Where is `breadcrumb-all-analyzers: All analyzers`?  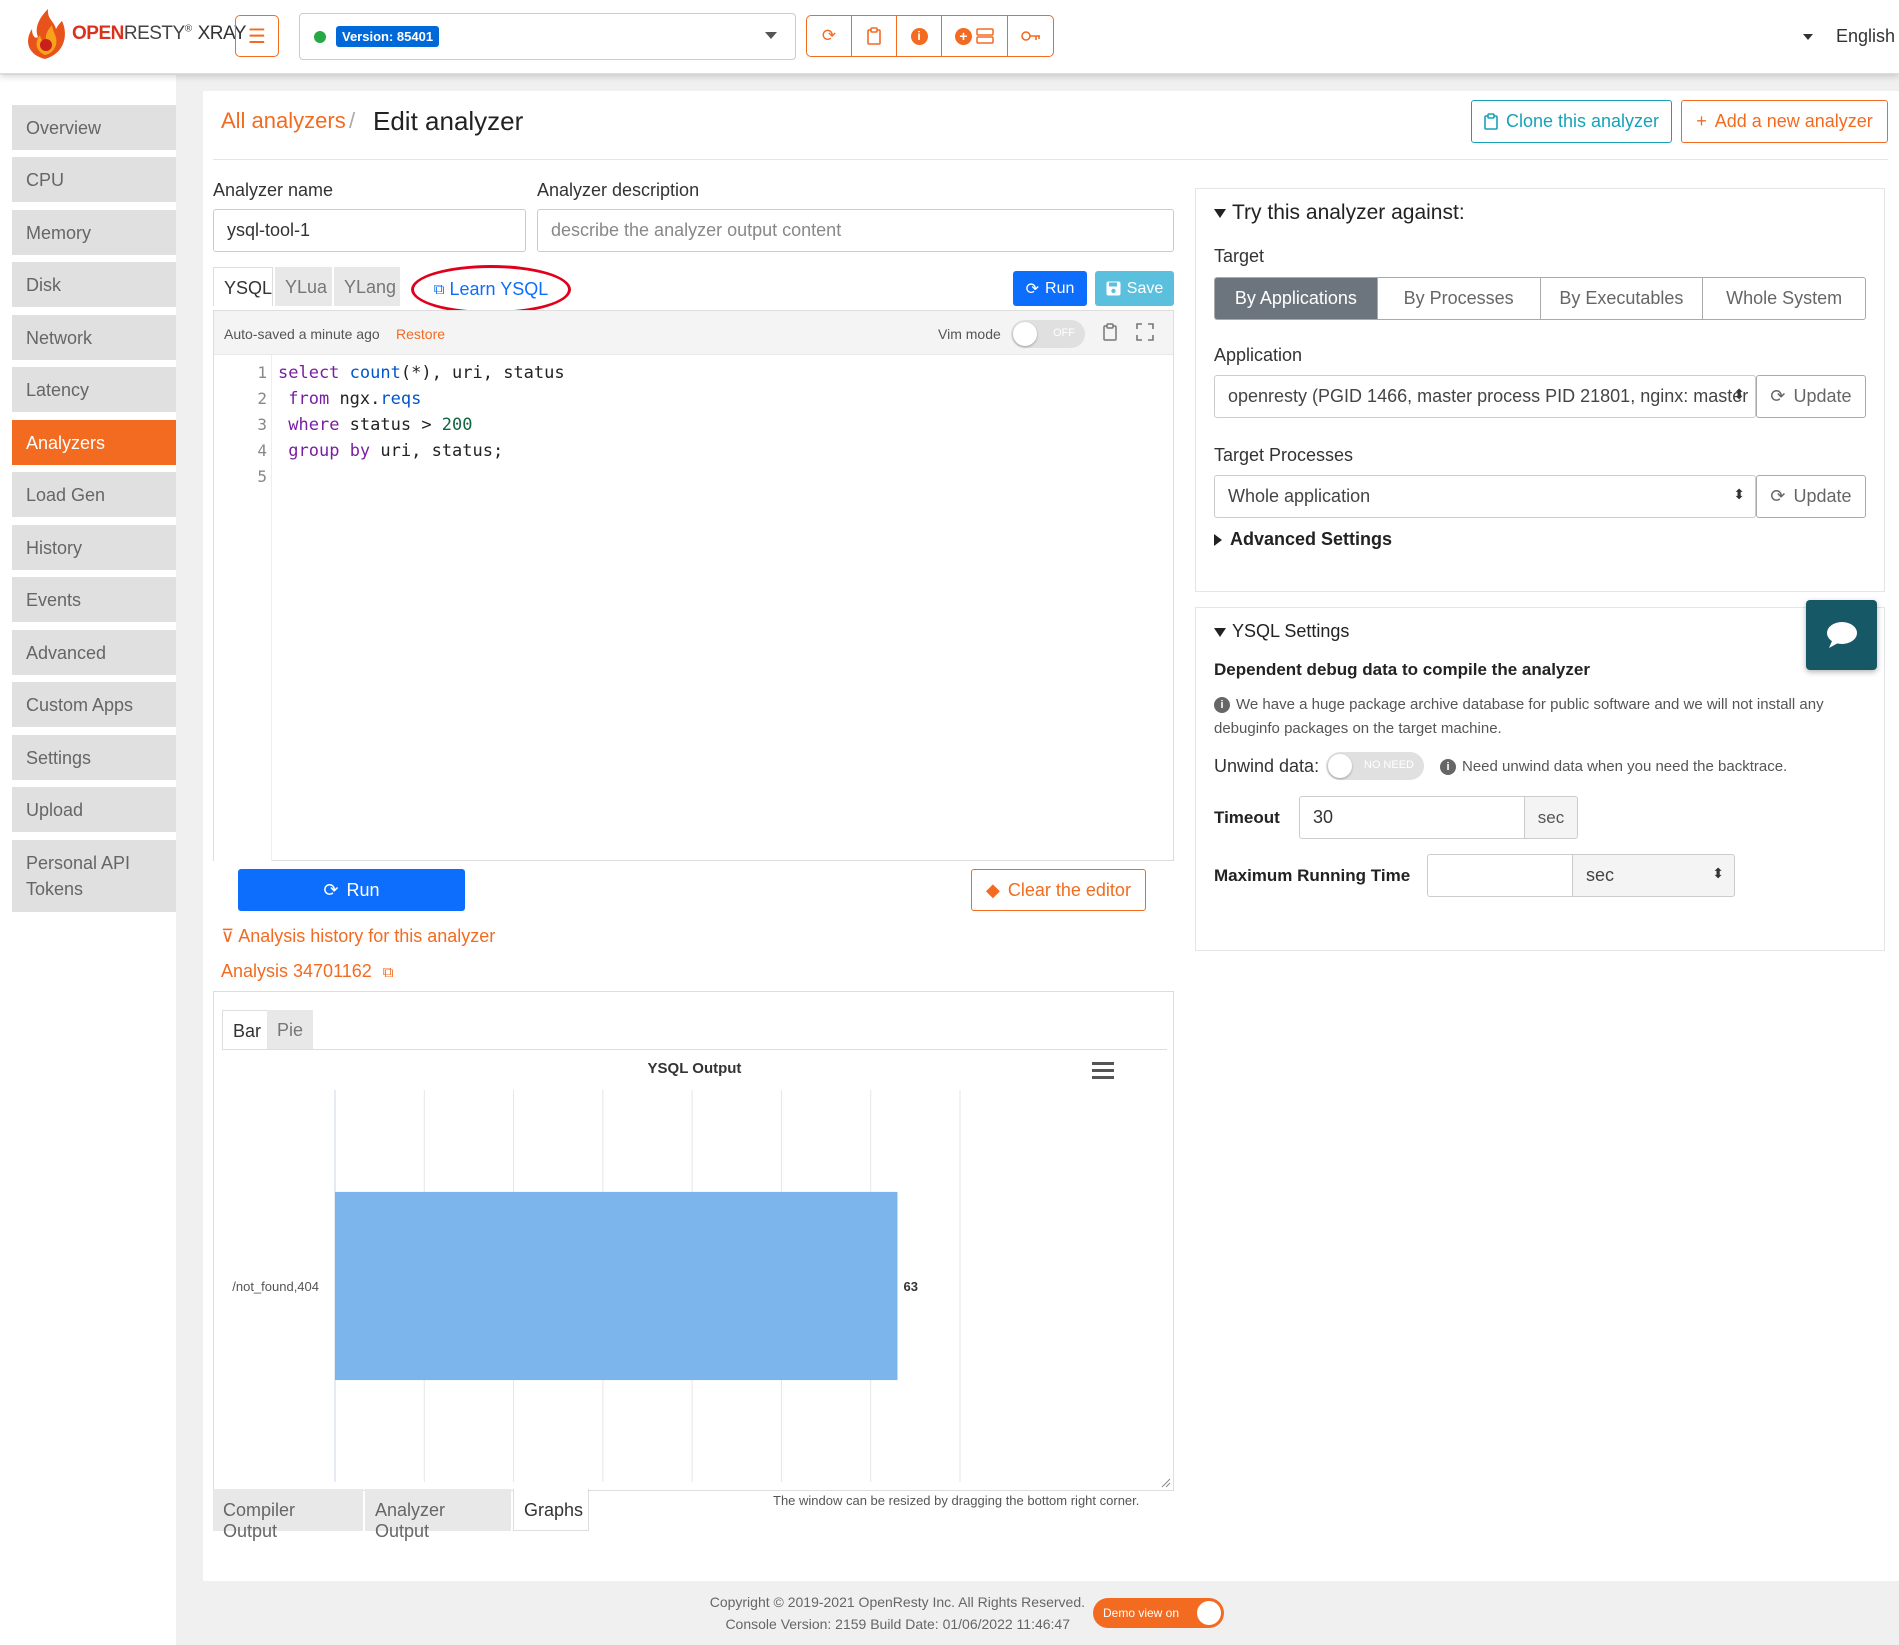
breadcrumb-all-analyzers: All analyzers is located at coordinates (283, 121).